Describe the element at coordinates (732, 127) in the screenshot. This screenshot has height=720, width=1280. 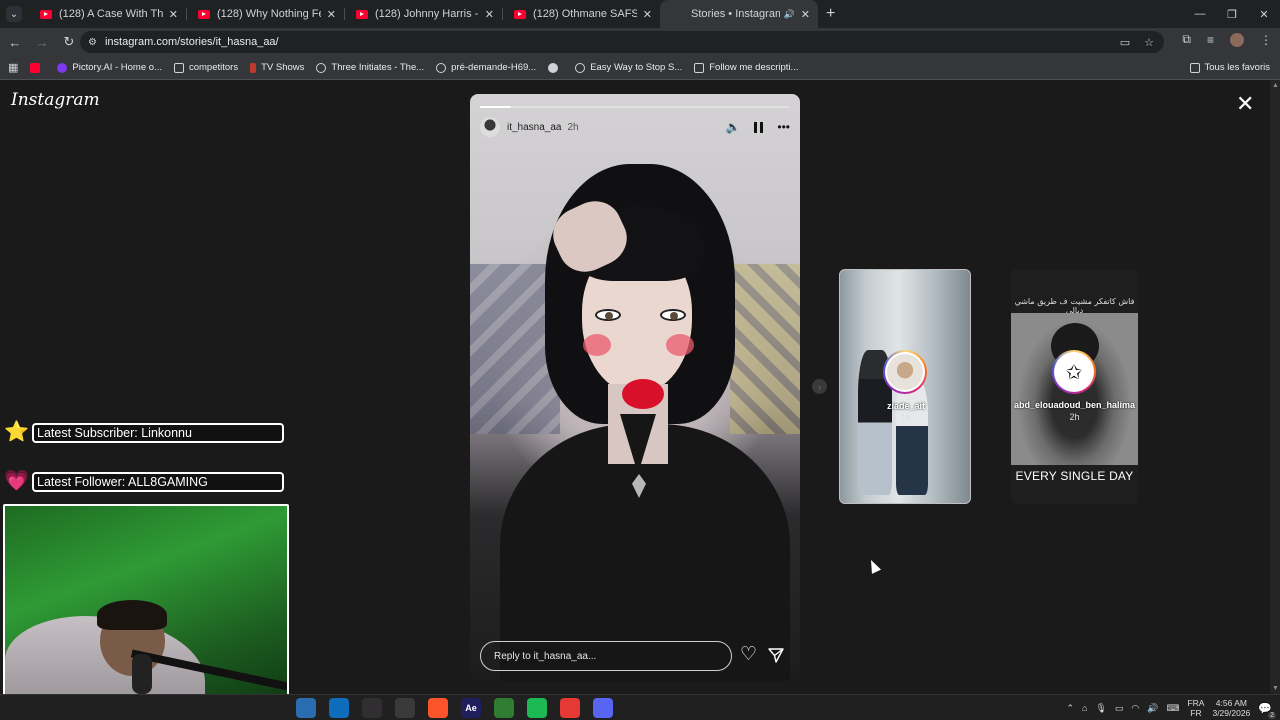
I see `volume-icon: 🔈` at that location.